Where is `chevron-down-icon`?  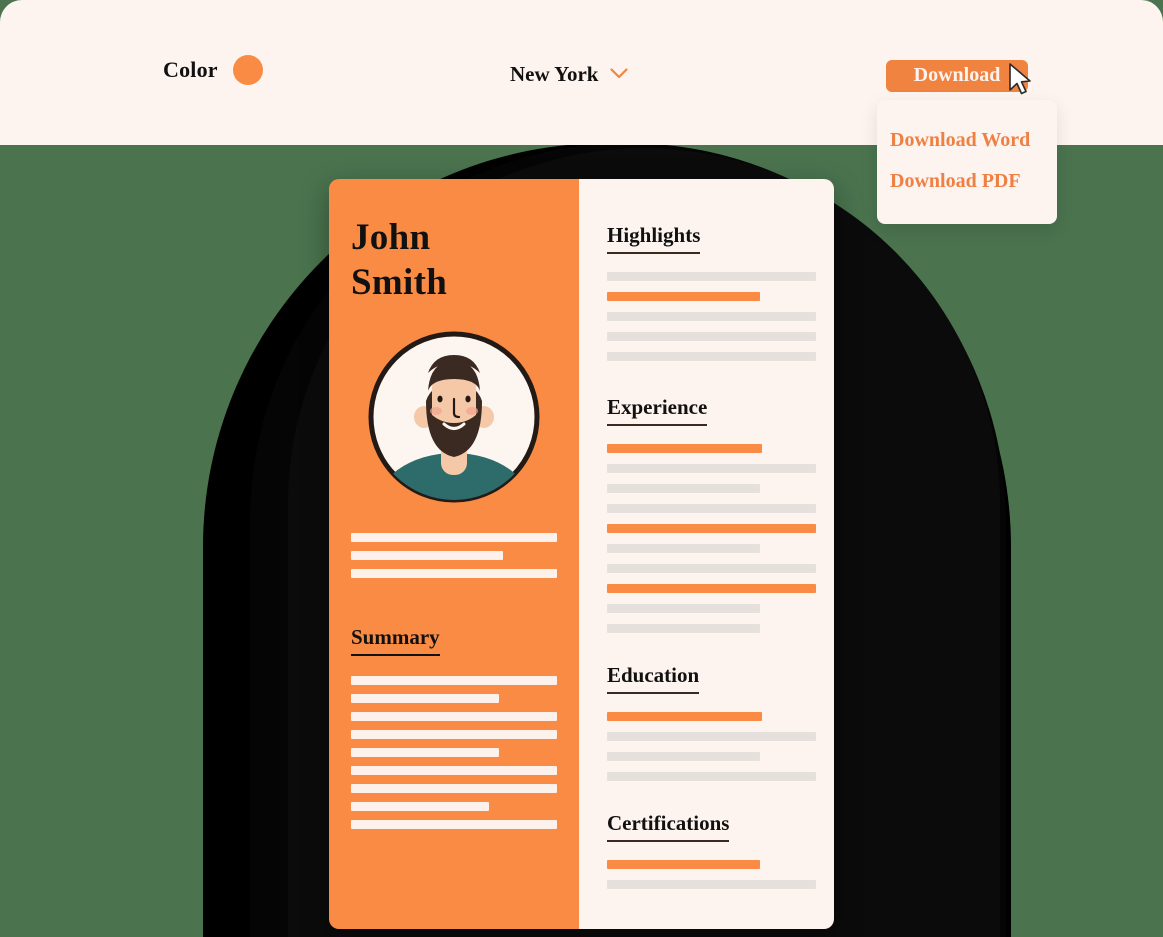 chevron-down-icon is located at coordinates (619, 75).